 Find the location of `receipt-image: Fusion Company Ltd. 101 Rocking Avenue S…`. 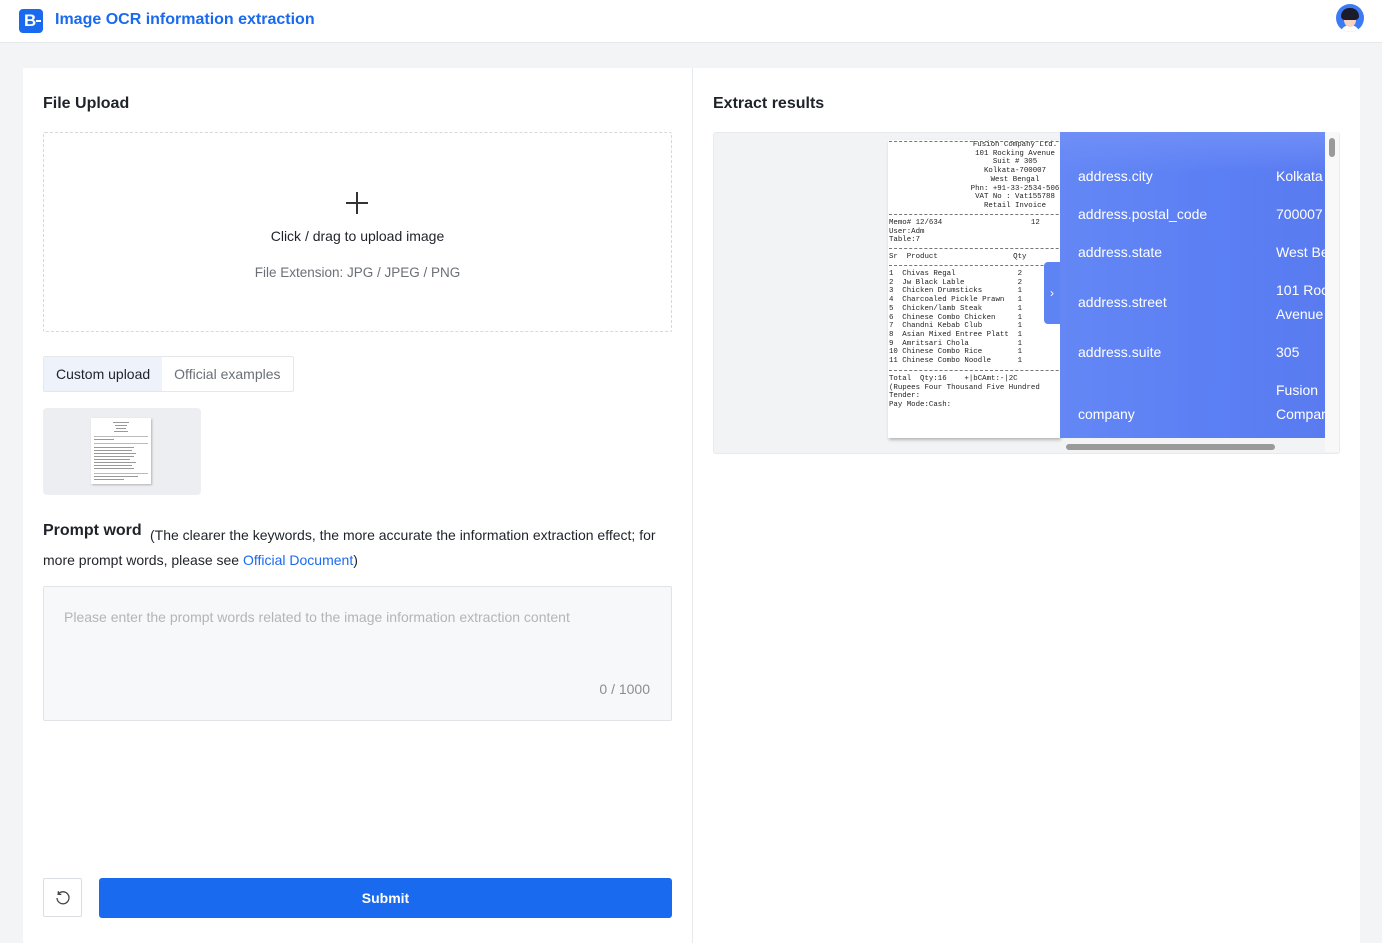

receipt-image: Fusion Company Ltd. 101 Rocking Avenue S… is located at coordinates (974, 289).